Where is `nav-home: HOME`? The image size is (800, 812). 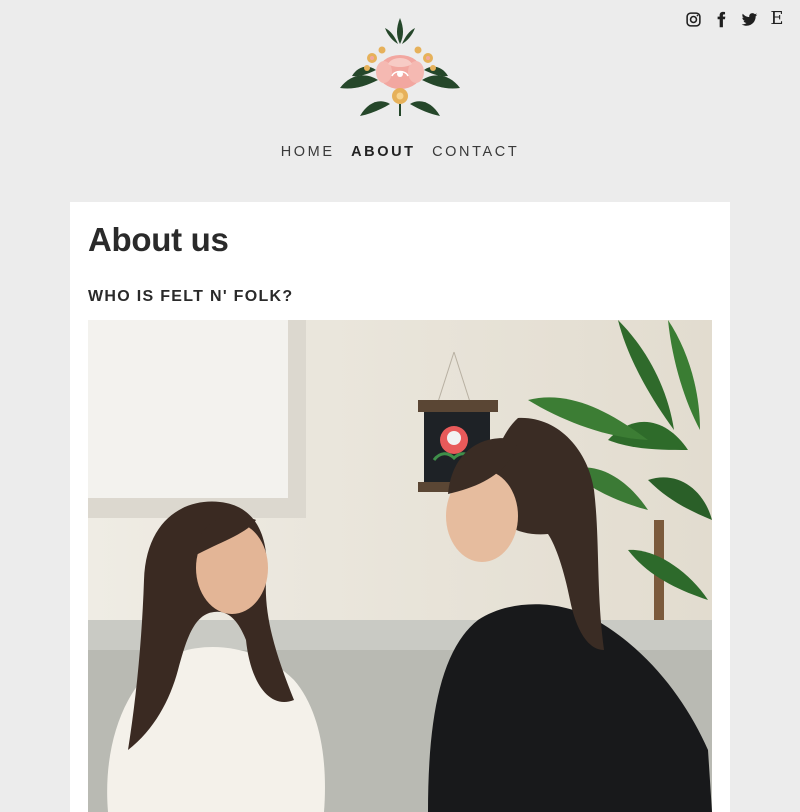 nav-home: HOME is located at coordinates (308, 152).